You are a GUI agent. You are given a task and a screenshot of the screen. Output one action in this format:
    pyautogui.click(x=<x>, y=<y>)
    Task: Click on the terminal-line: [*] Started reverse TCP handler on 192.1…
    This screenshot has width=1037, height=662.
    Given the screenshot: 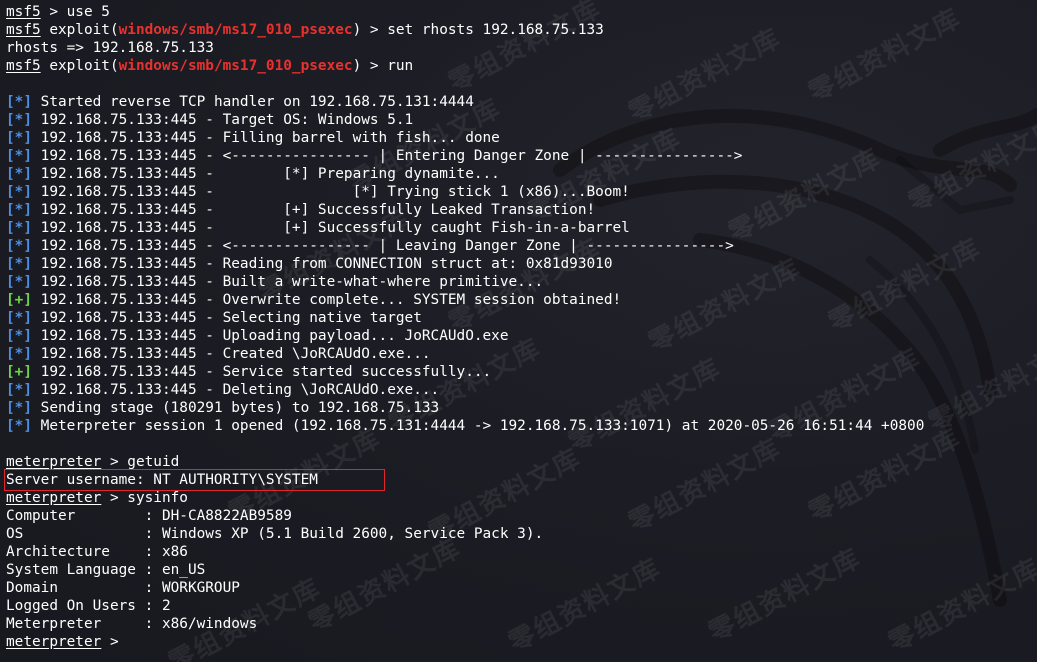 What is the action you would take?
    pyautogui.click(x=465, y=102)
    